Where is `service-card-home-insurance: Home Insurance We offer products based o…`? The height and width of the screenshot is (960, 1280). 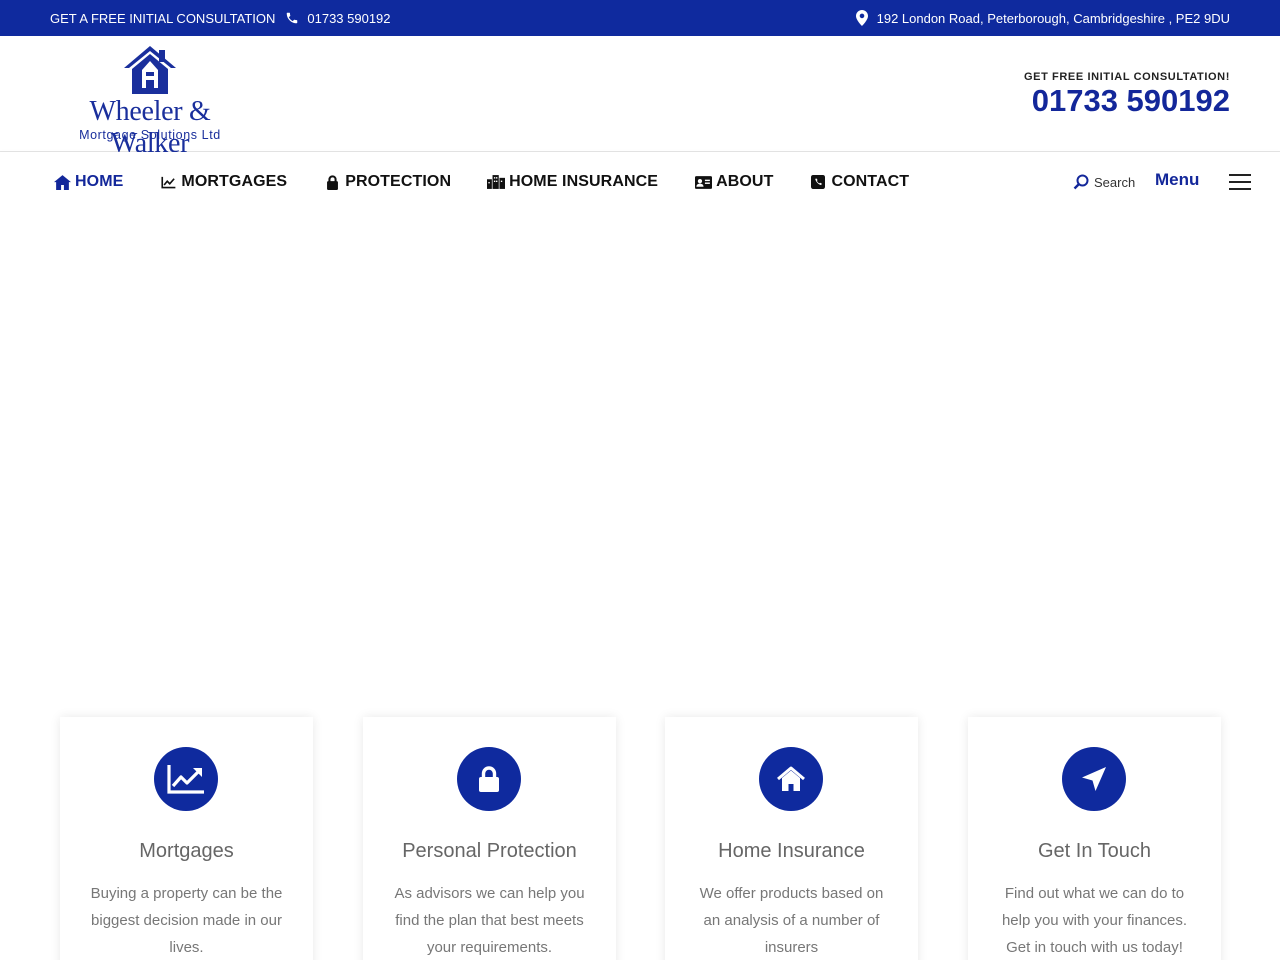 service-card-home-insurance: Home Insurance We offer products based o… is located at coordinates (791, 838).